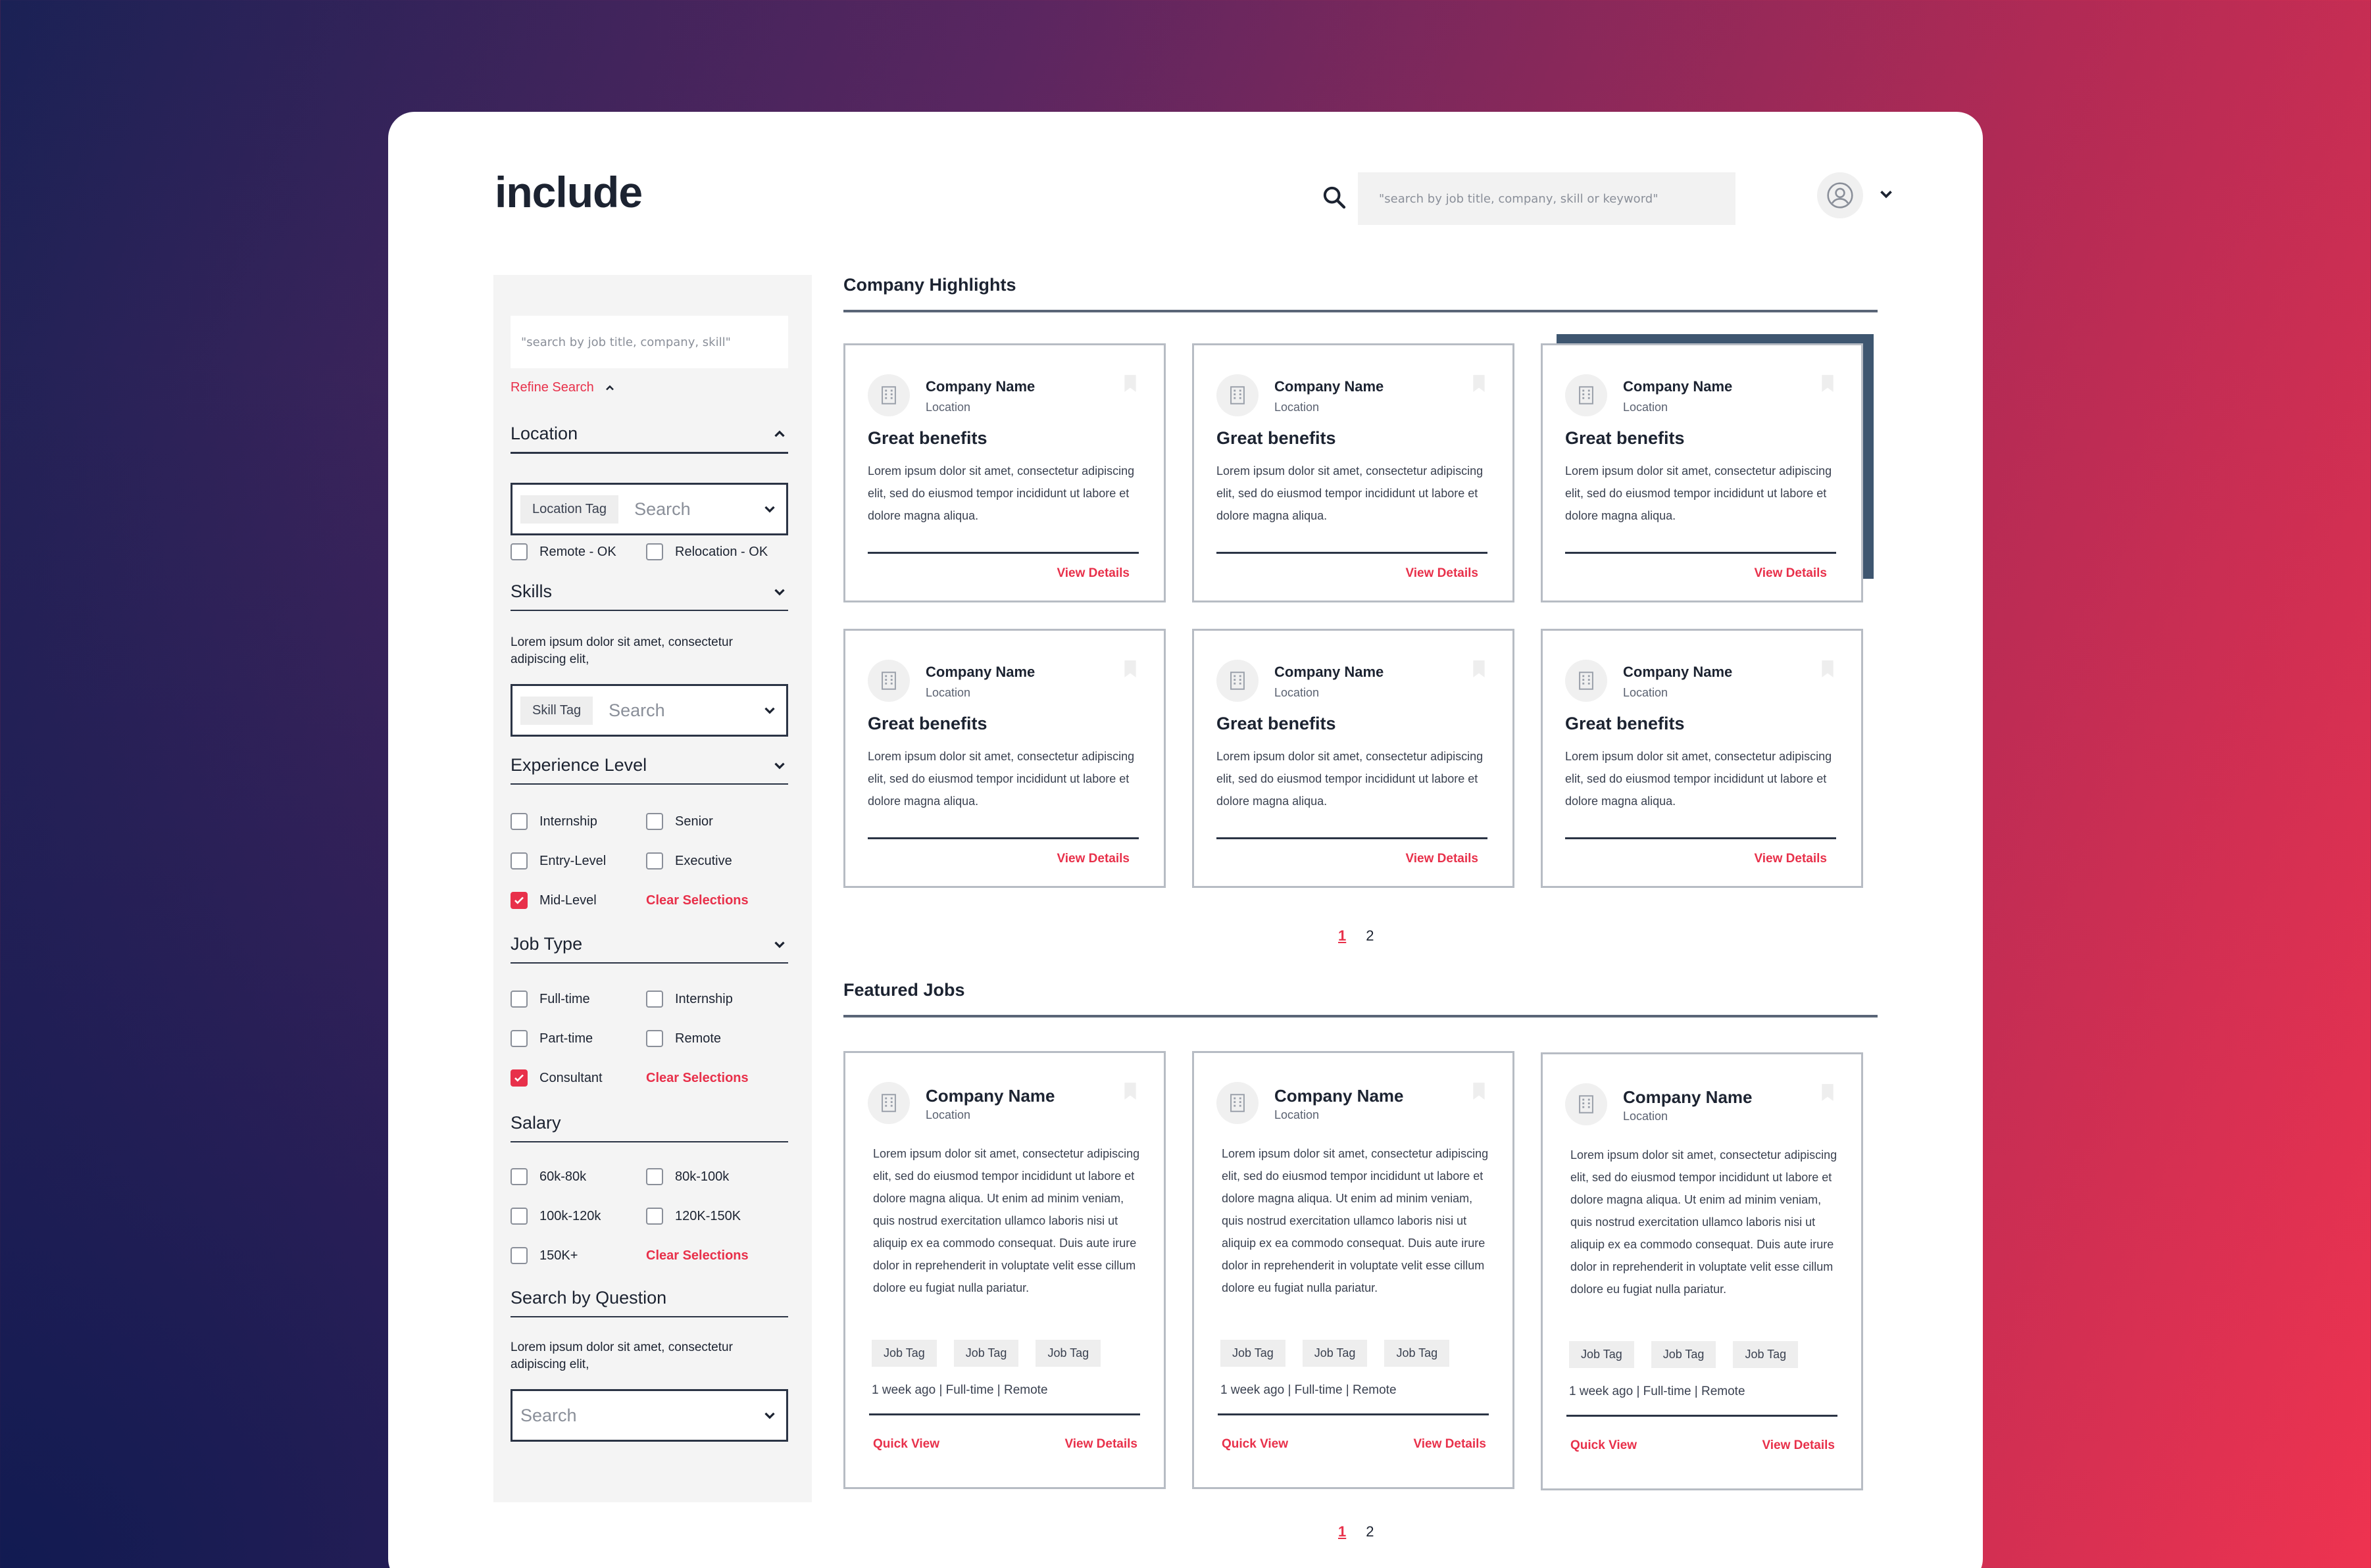 Image resolution: width=2371 pixels, height=1568 pixels. What do you see at coordinates (650, 1128) in the screenshot?
I see `salary-section-header: Salary` at bounding box center [650, 1128].